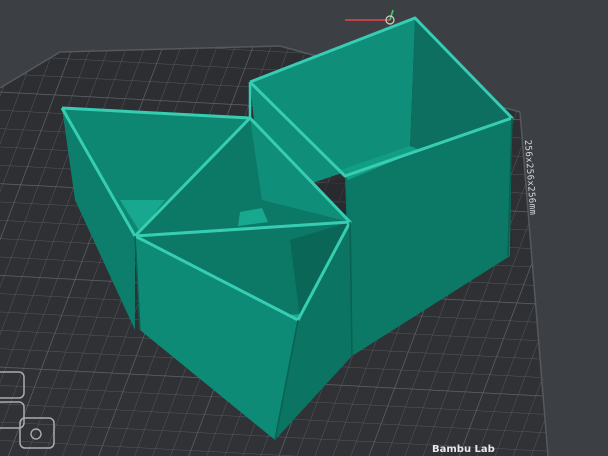 The height and width of the screenshot is (456, 608). I want to click on plate-brand-label: Bambu Lab, so click(463, 449).